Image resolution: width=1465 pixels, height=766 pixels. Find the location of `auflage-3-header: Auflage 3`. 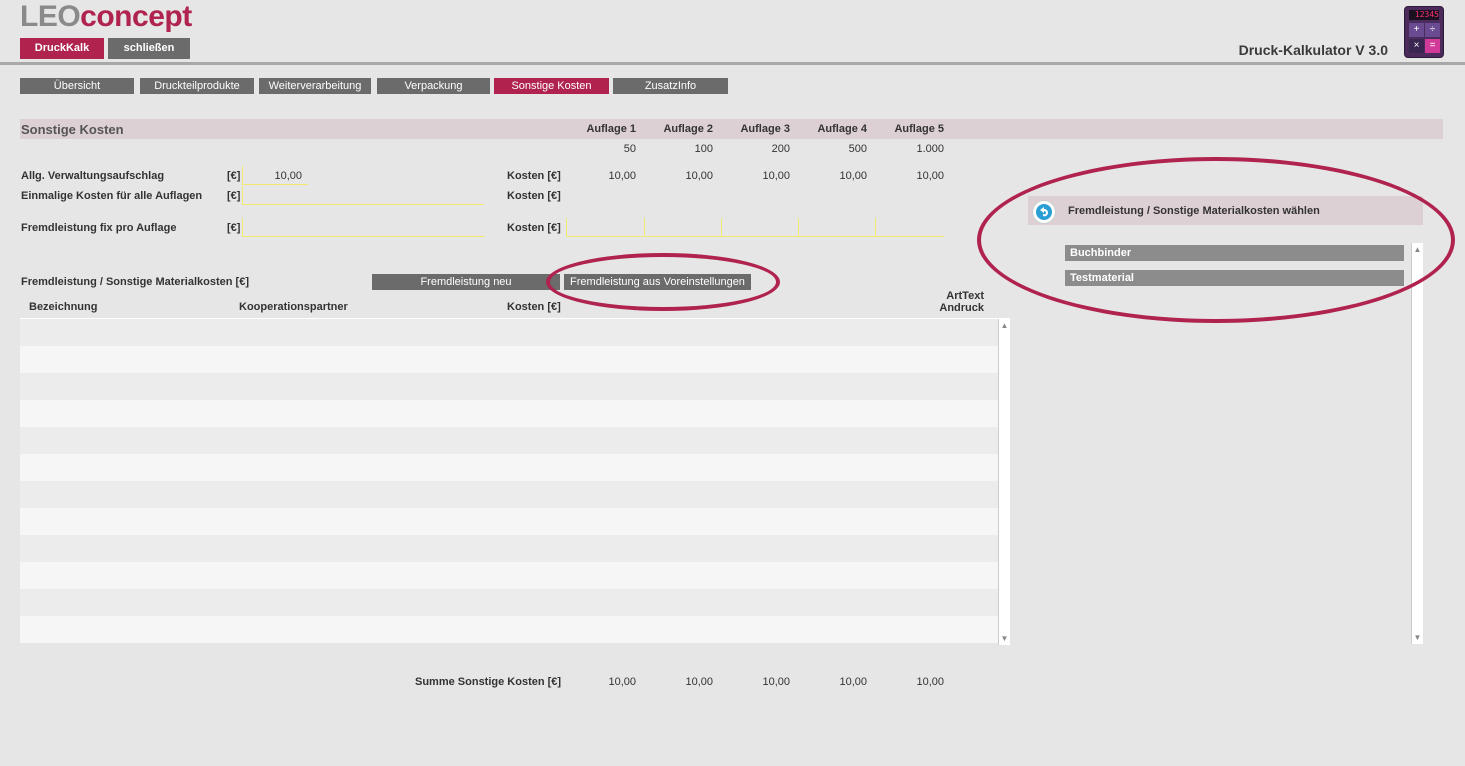

auflage-3-header: Auflage 3 is located at coordinates (765, 129).